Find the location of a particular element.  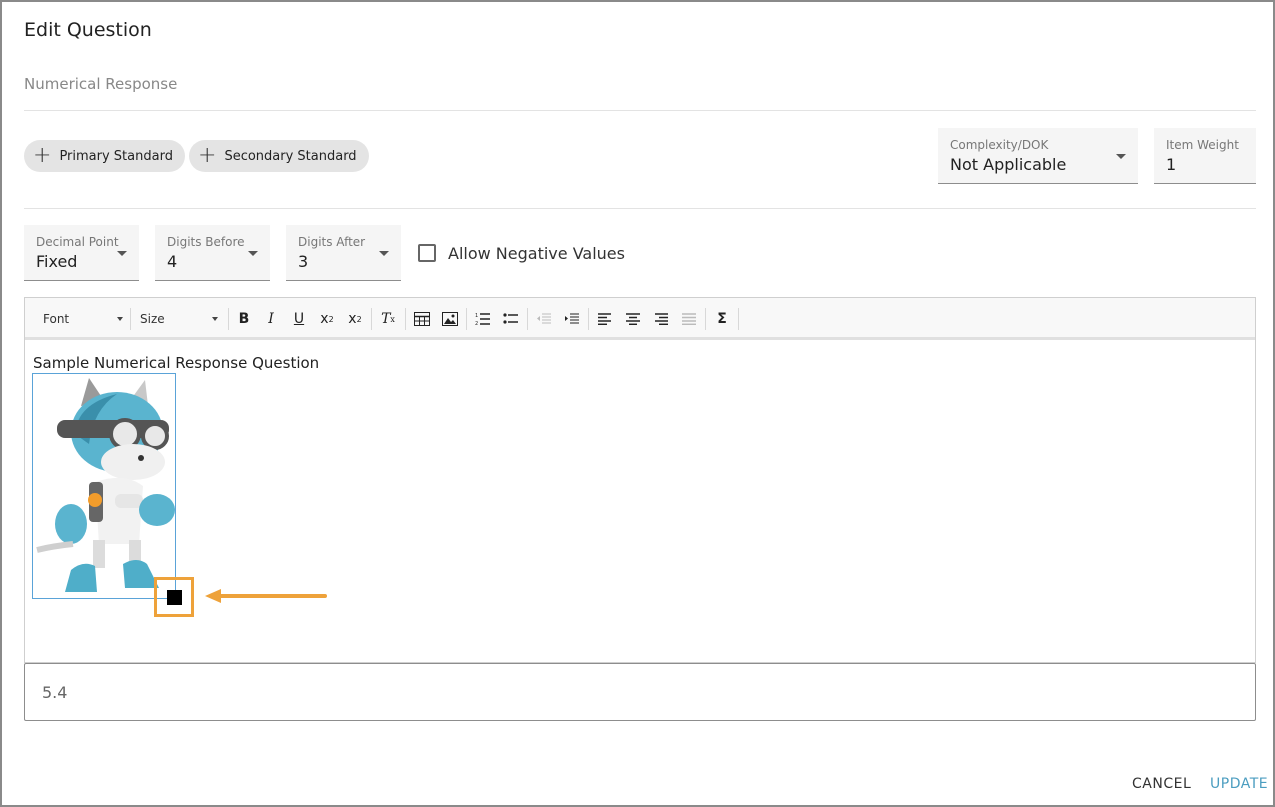

decrease-indent-icon is located at coordinates (544, 319).